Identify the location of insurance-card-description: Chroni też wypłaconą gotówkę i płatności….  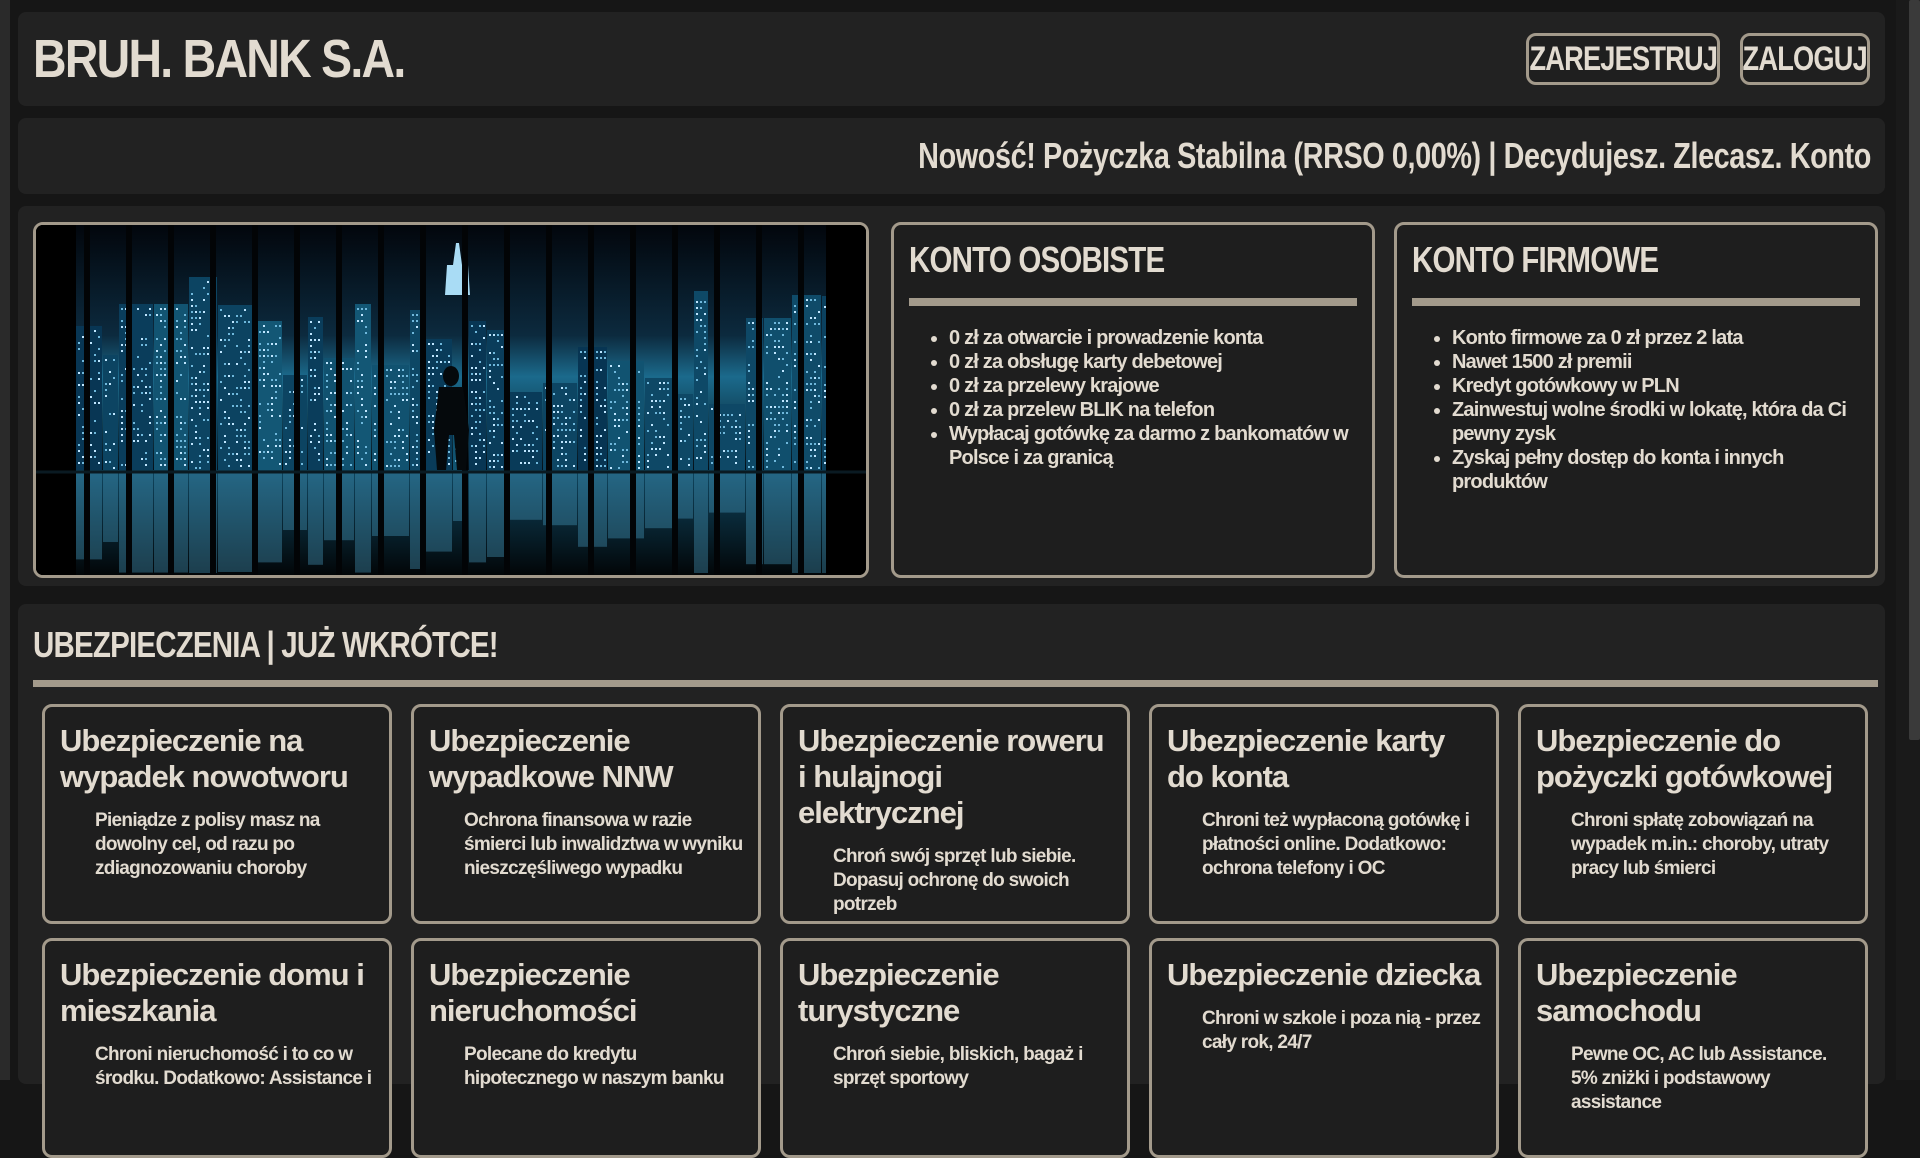
(1336, 844).